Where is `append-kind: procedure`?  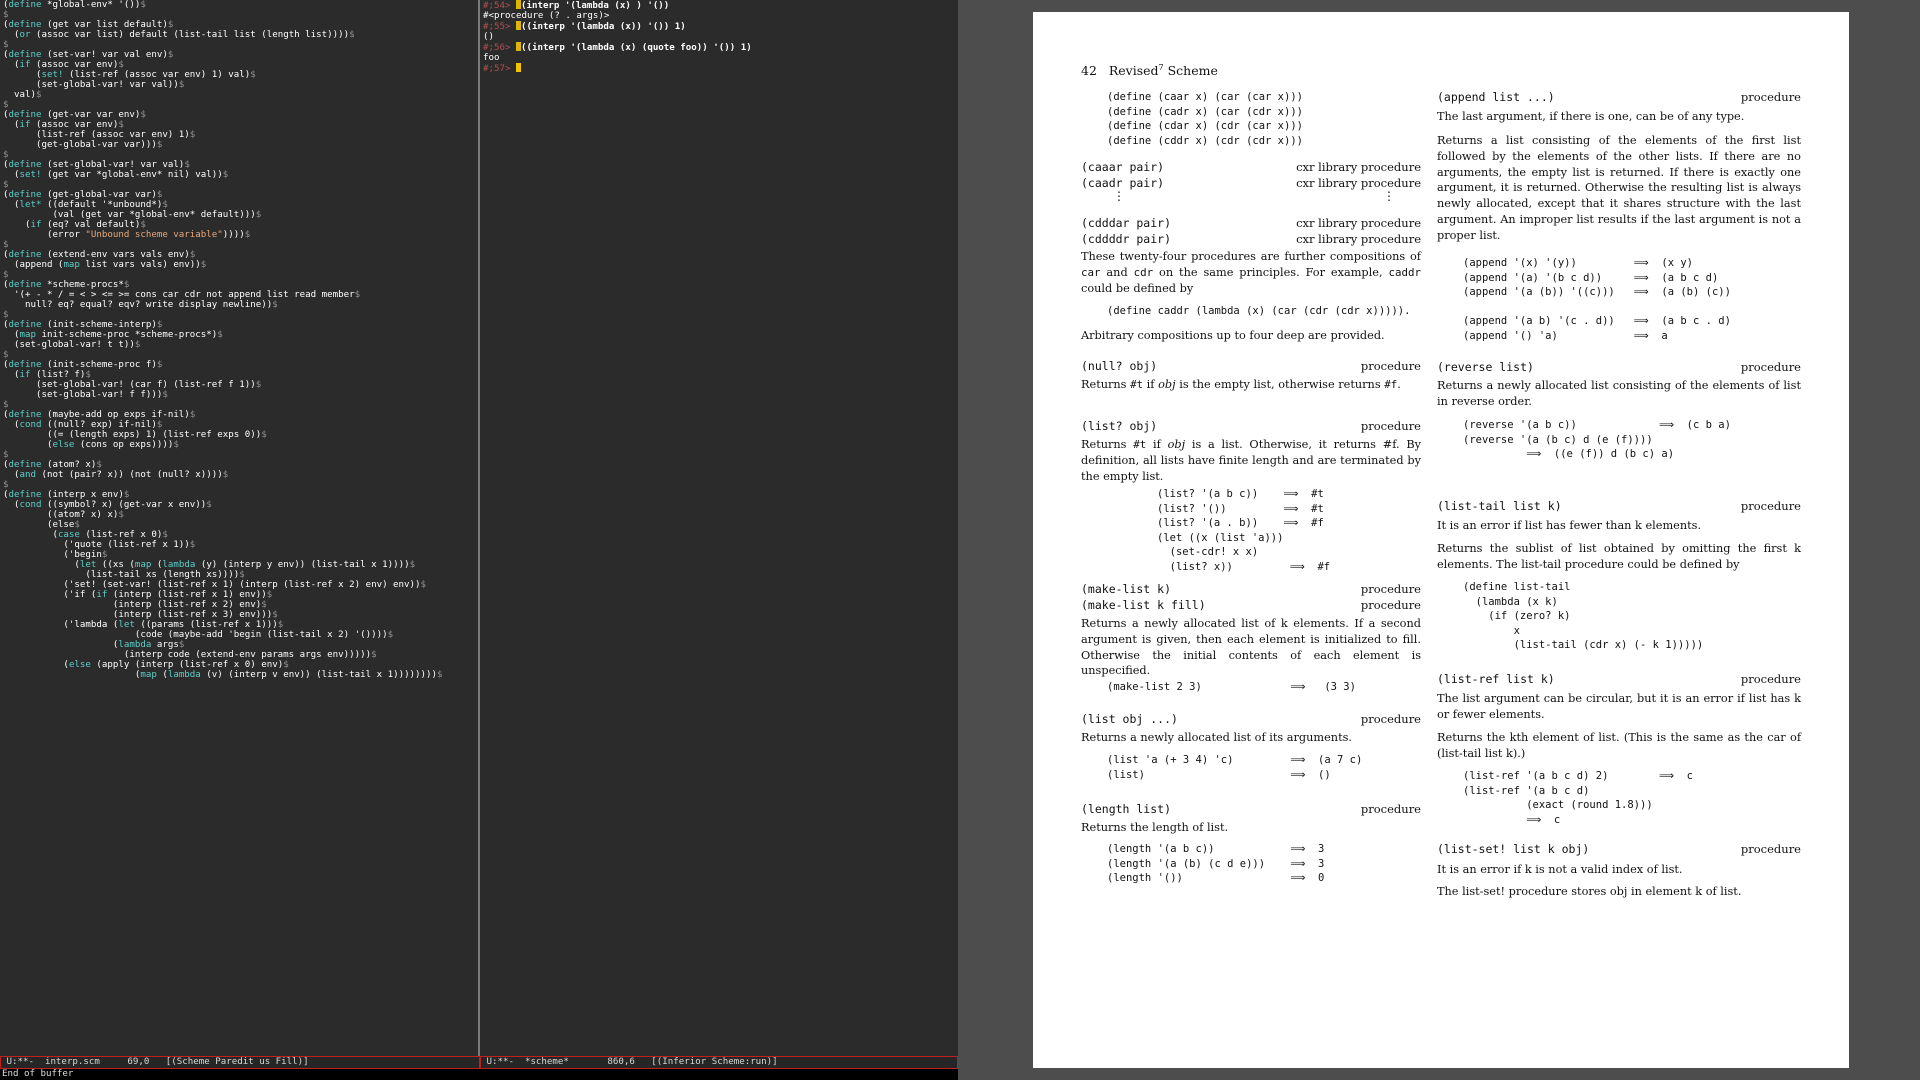
append-kind: procedure is located at coordinates (1770, 97).